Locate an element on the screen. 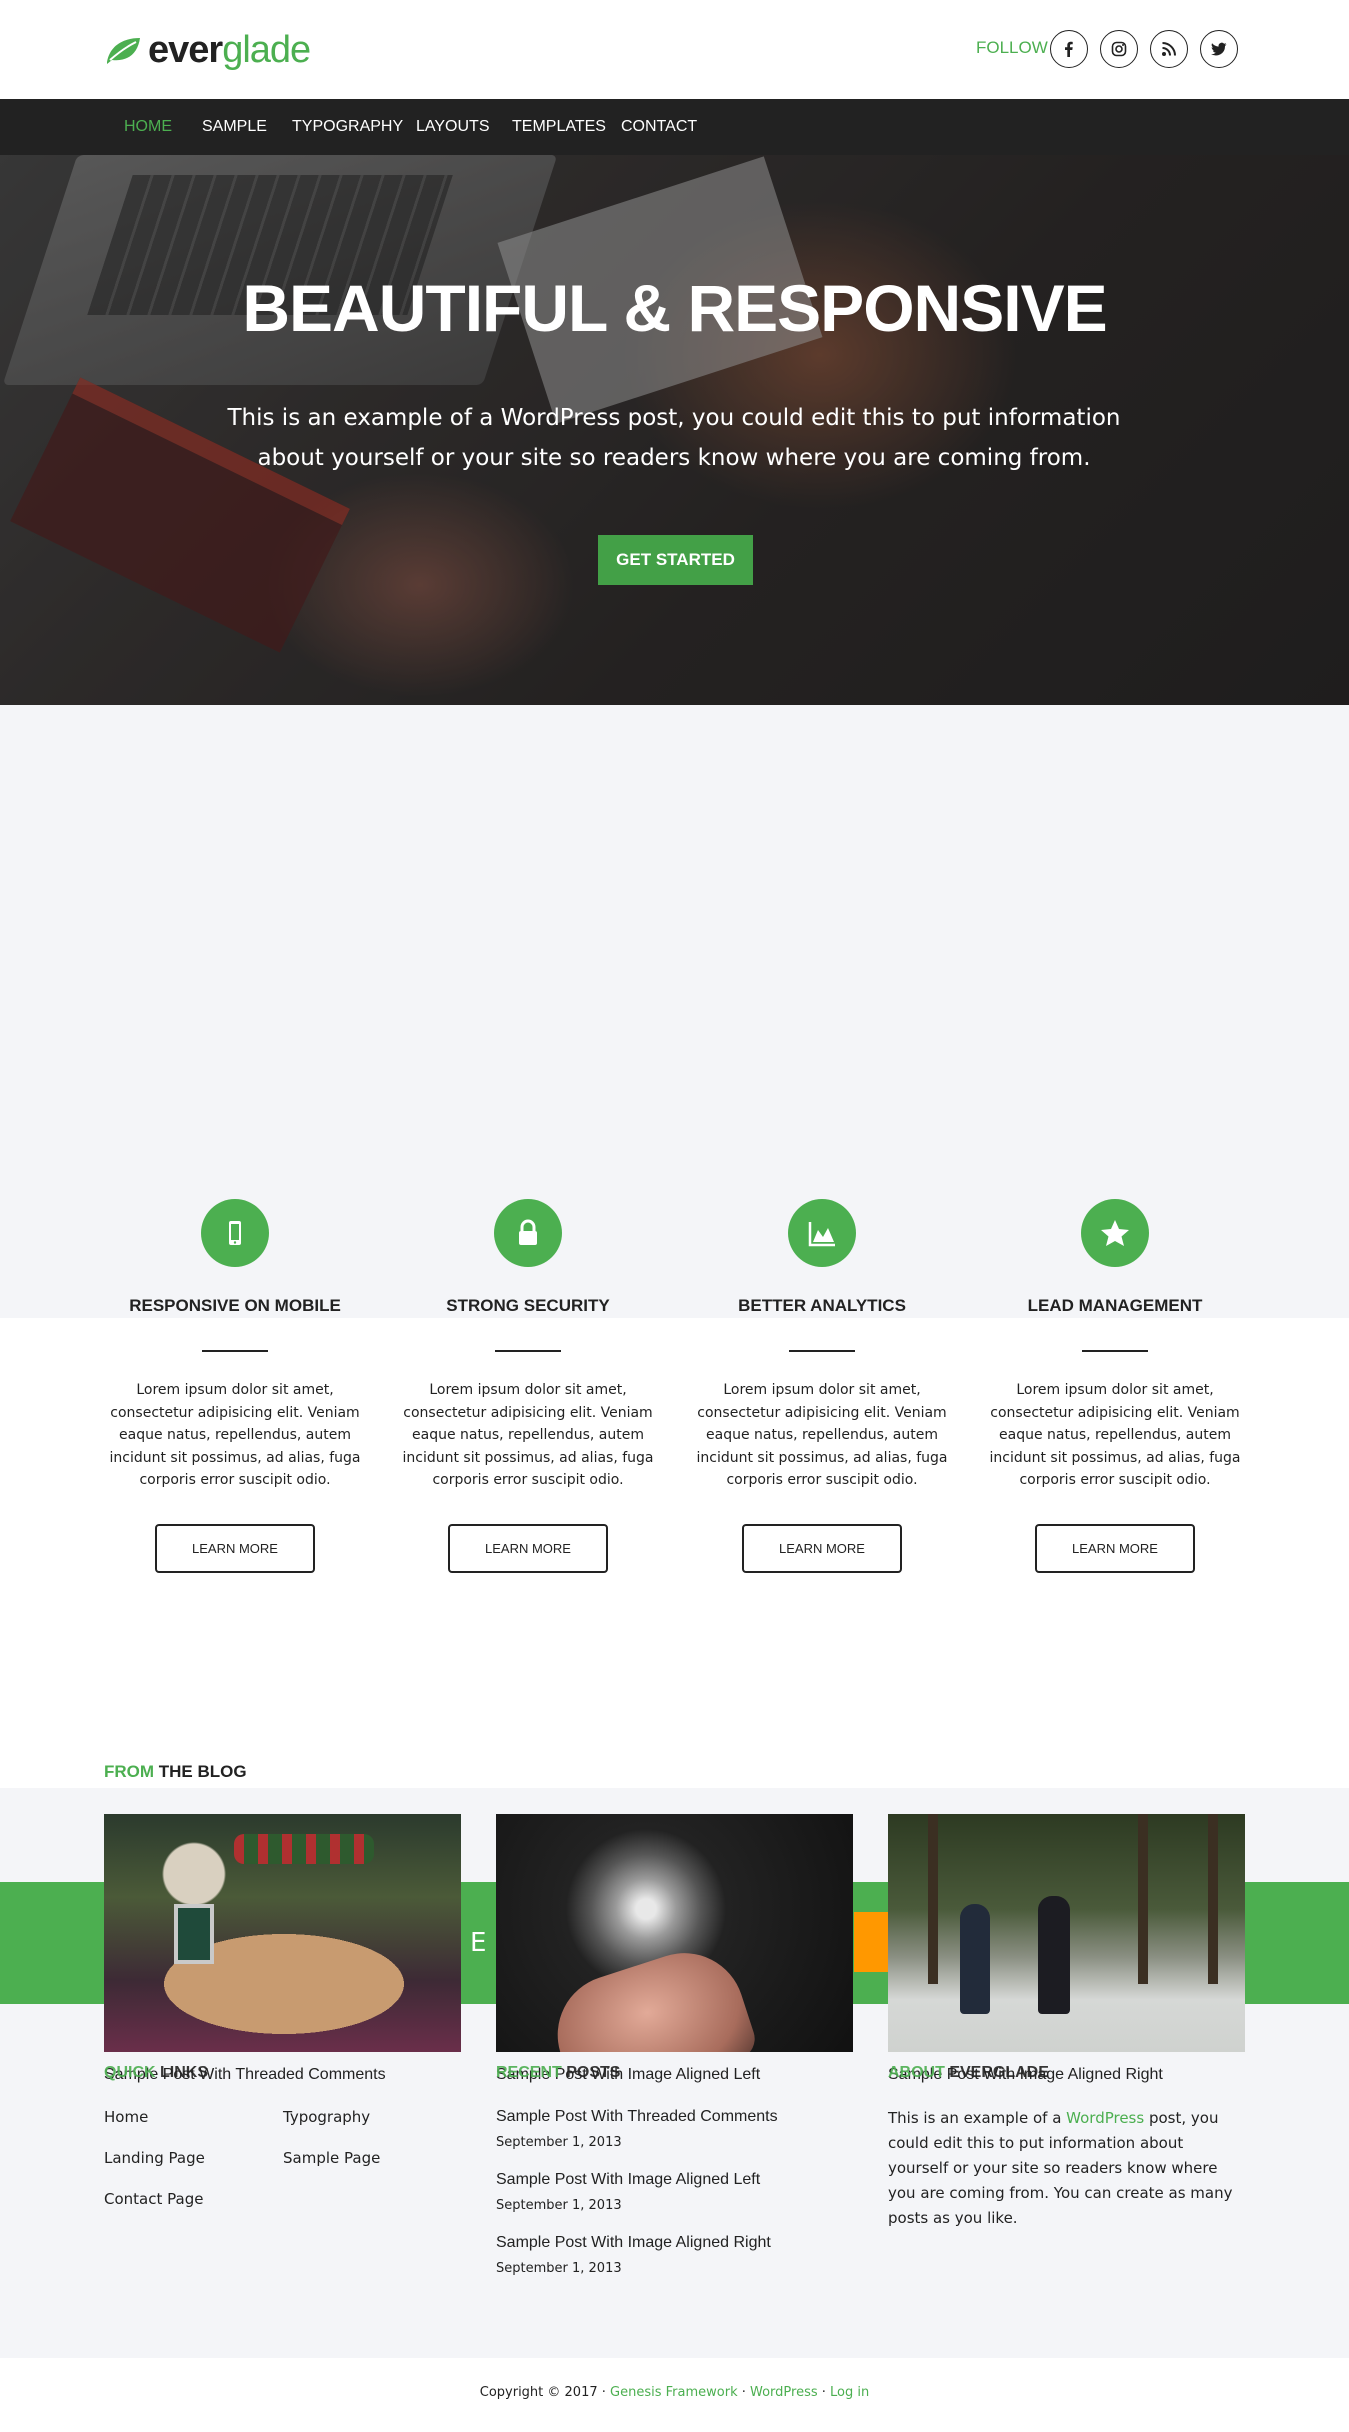  feature-icon-circle-analytics is located at coordinates (822, 1233).